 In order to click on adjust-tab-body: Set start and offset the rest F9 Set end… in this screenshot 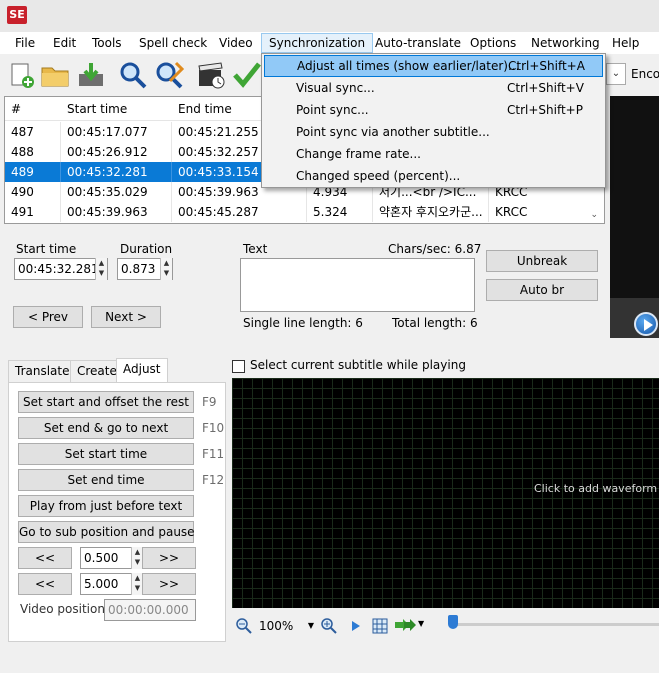, I will do `click(117, 512)`.